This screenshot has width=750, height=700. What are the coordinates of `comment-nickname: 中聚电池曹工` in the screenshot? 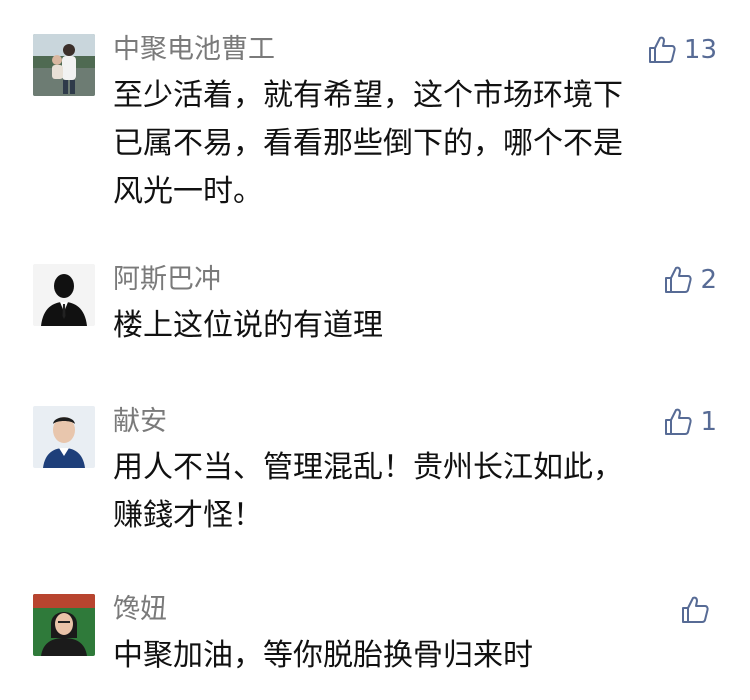 It's located at (194, 50).